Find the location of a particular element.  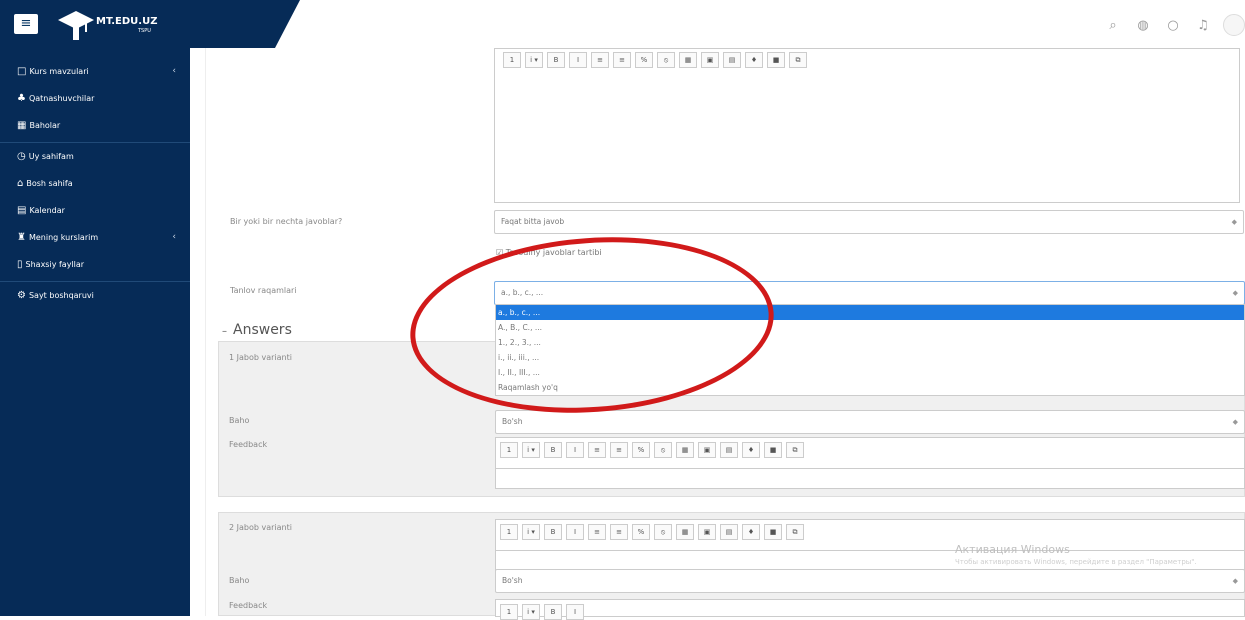

brand-subtitle: TSPU is located at coordinates (144, 31).